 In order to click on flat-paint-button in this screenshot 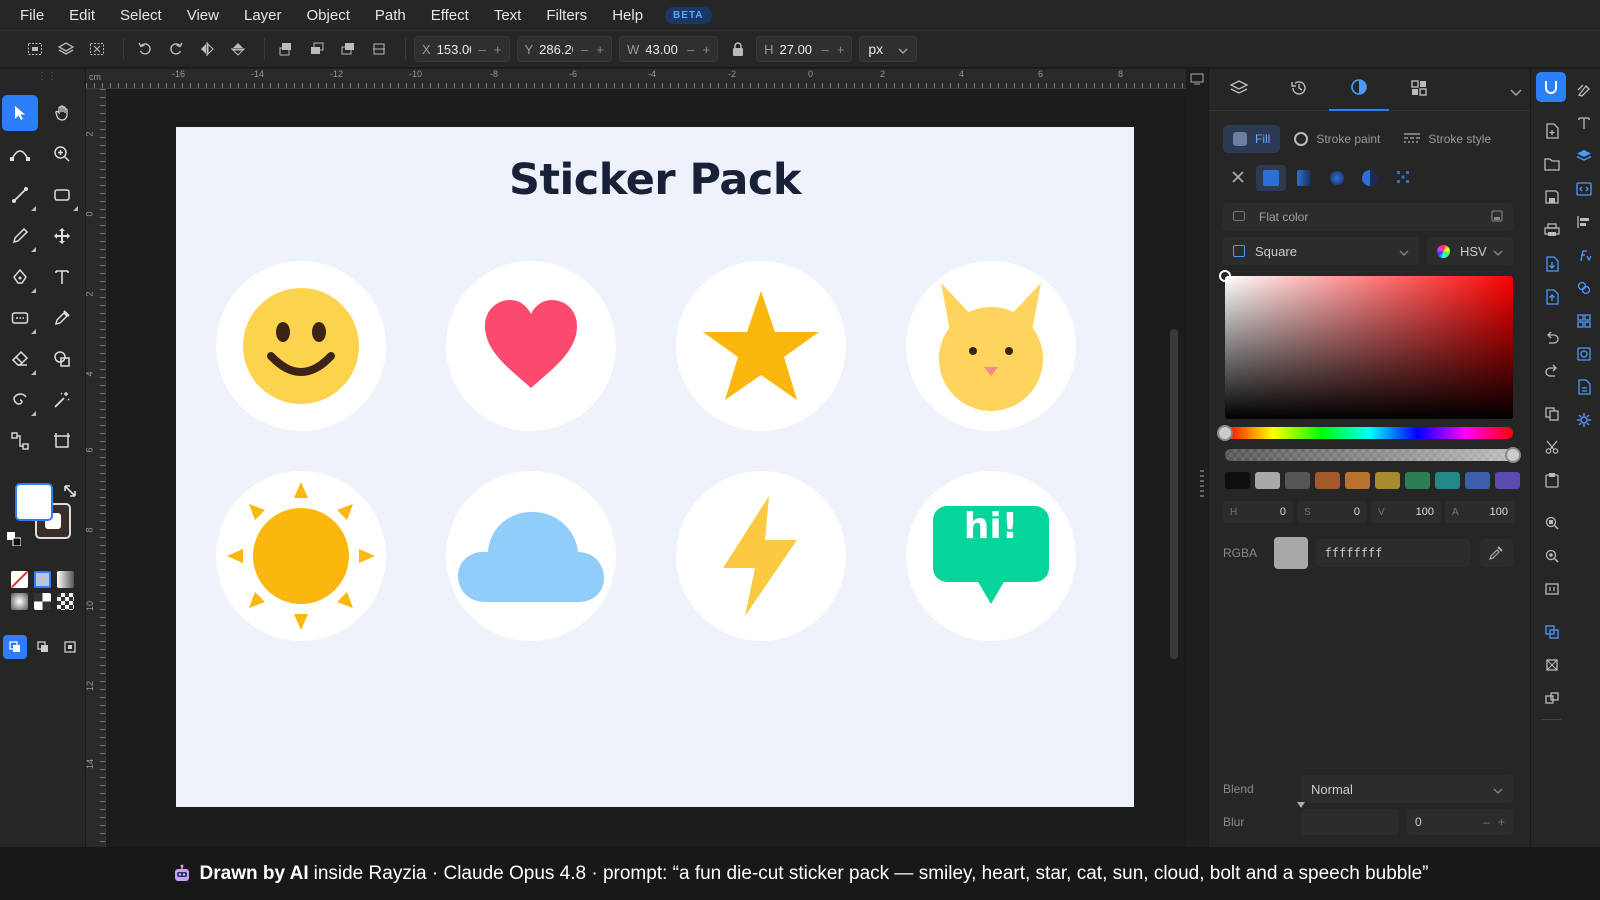, I will do `click(42, 579)`.